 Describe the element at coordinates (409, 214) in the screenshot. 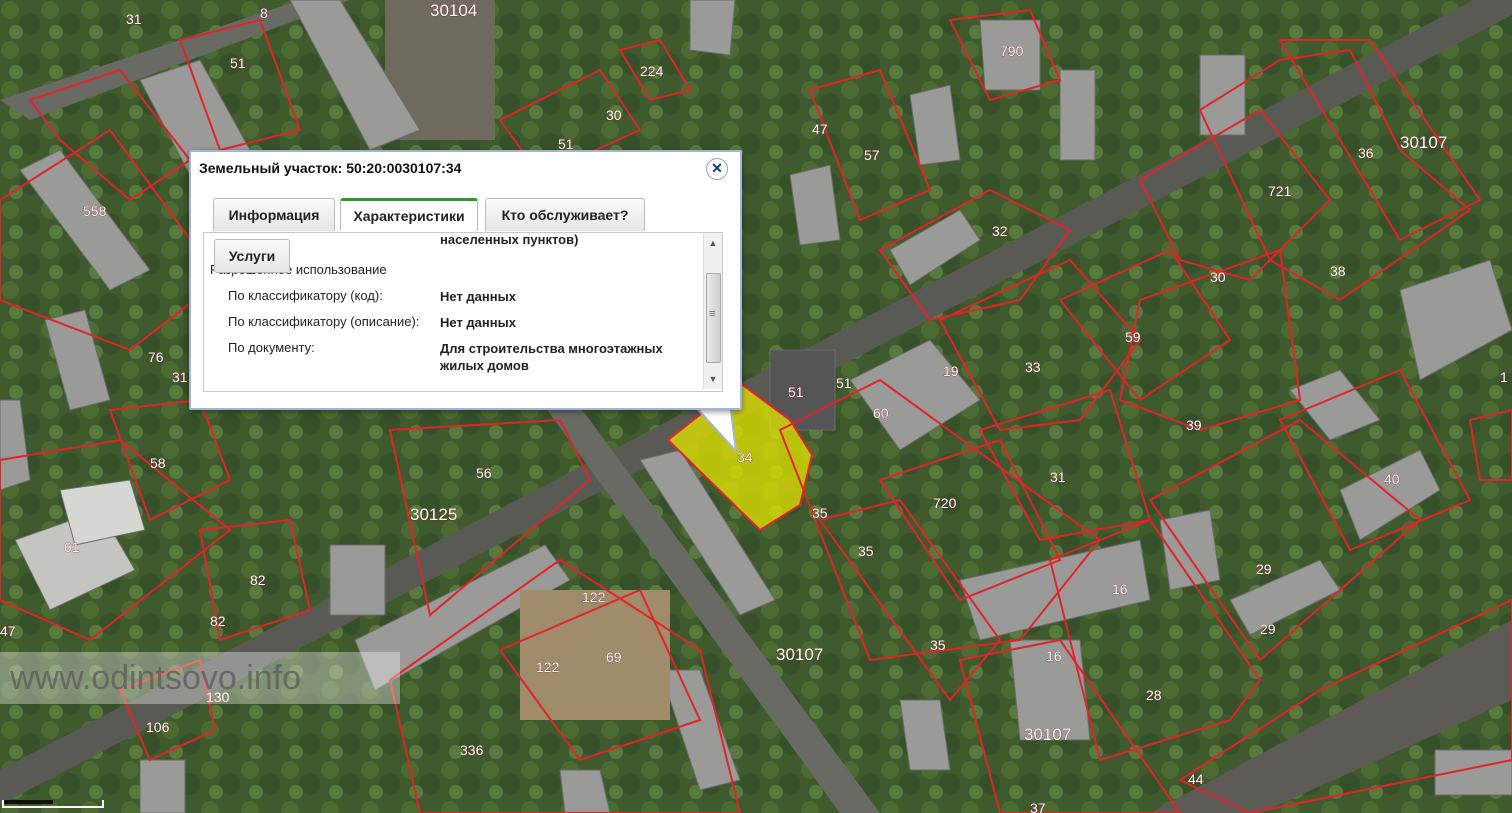

I see `tab-characteristics: Характеристики` at that location.